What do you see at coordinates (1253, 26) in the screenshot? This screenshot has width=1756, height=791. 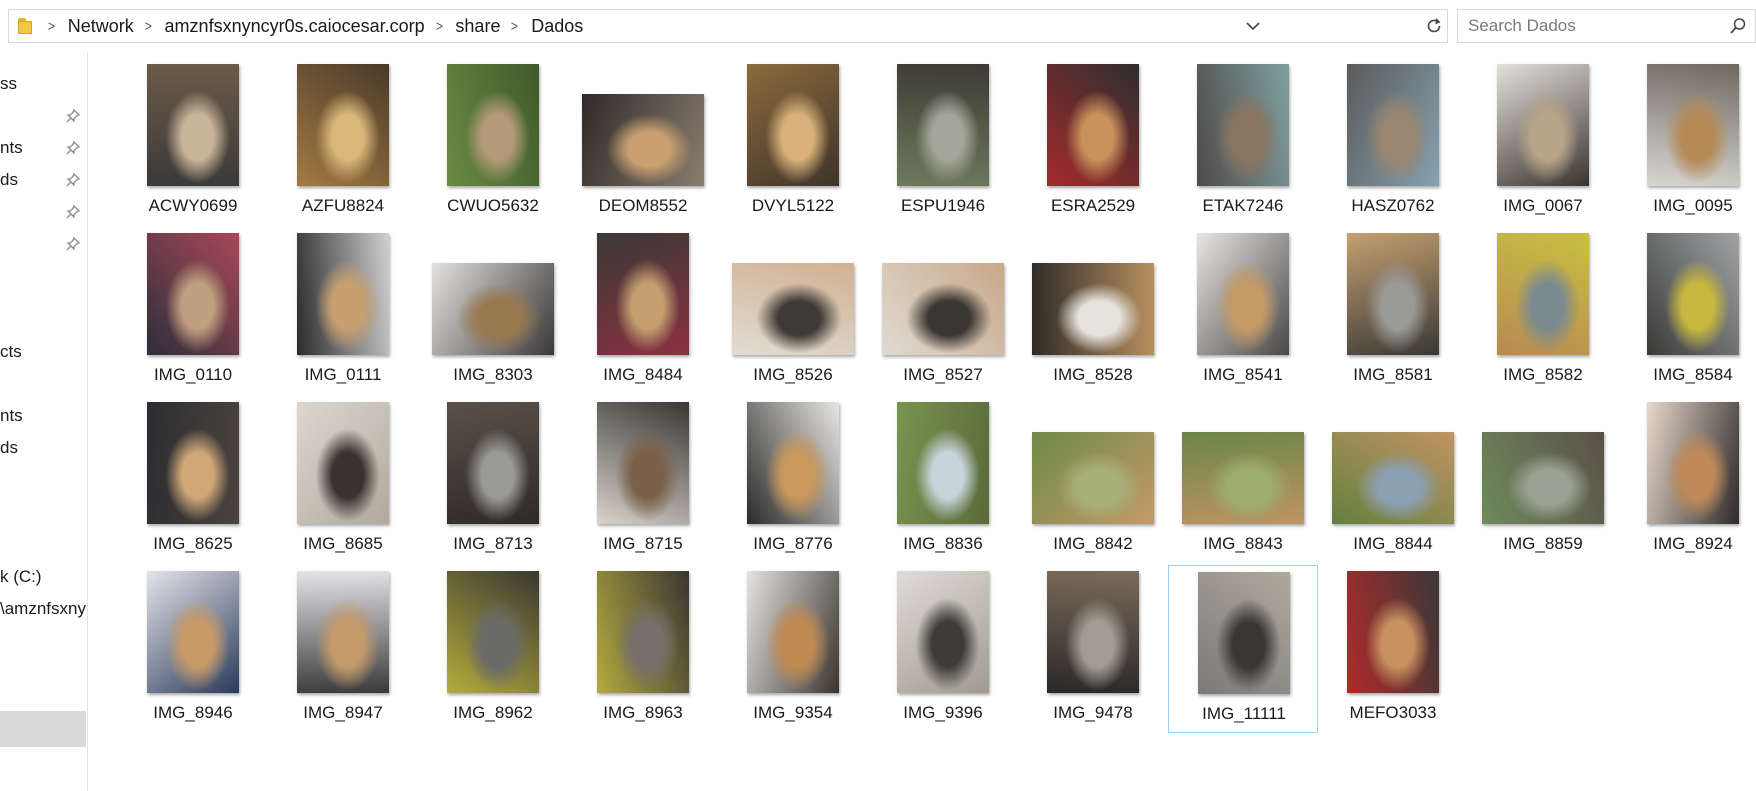 I see `address-history-chevron-down-icon` at bounding box center [1253, 26].